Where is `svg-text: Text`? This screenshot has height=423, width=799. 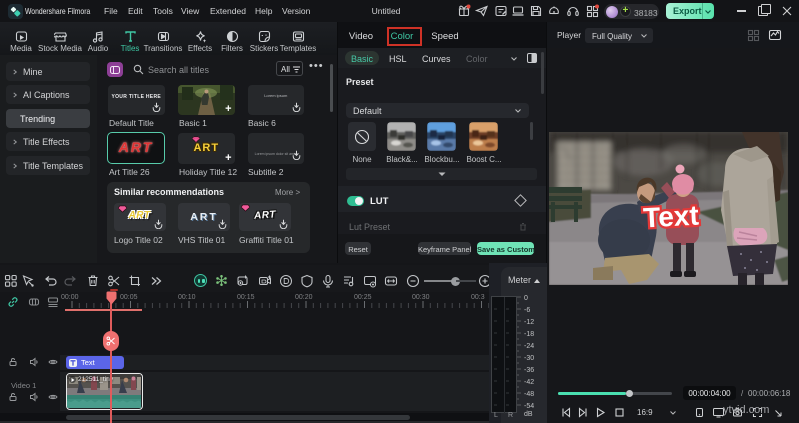 svg-text: Text is located at coordinates (670, 217).